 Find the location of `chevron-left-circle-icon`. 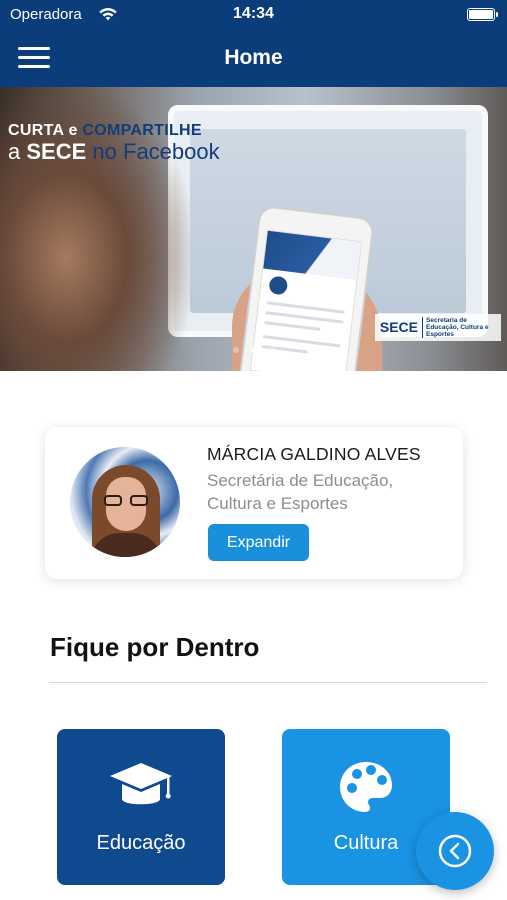

chevron-left-circle-icon is located at coordinates (455, 851).